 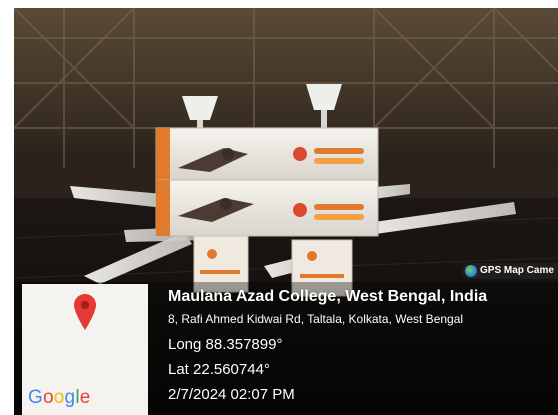 What do you see at coordinates (85, 349) in the screenshot?
I see `map-thumbnail: Google` at bounding box center [85, 349].